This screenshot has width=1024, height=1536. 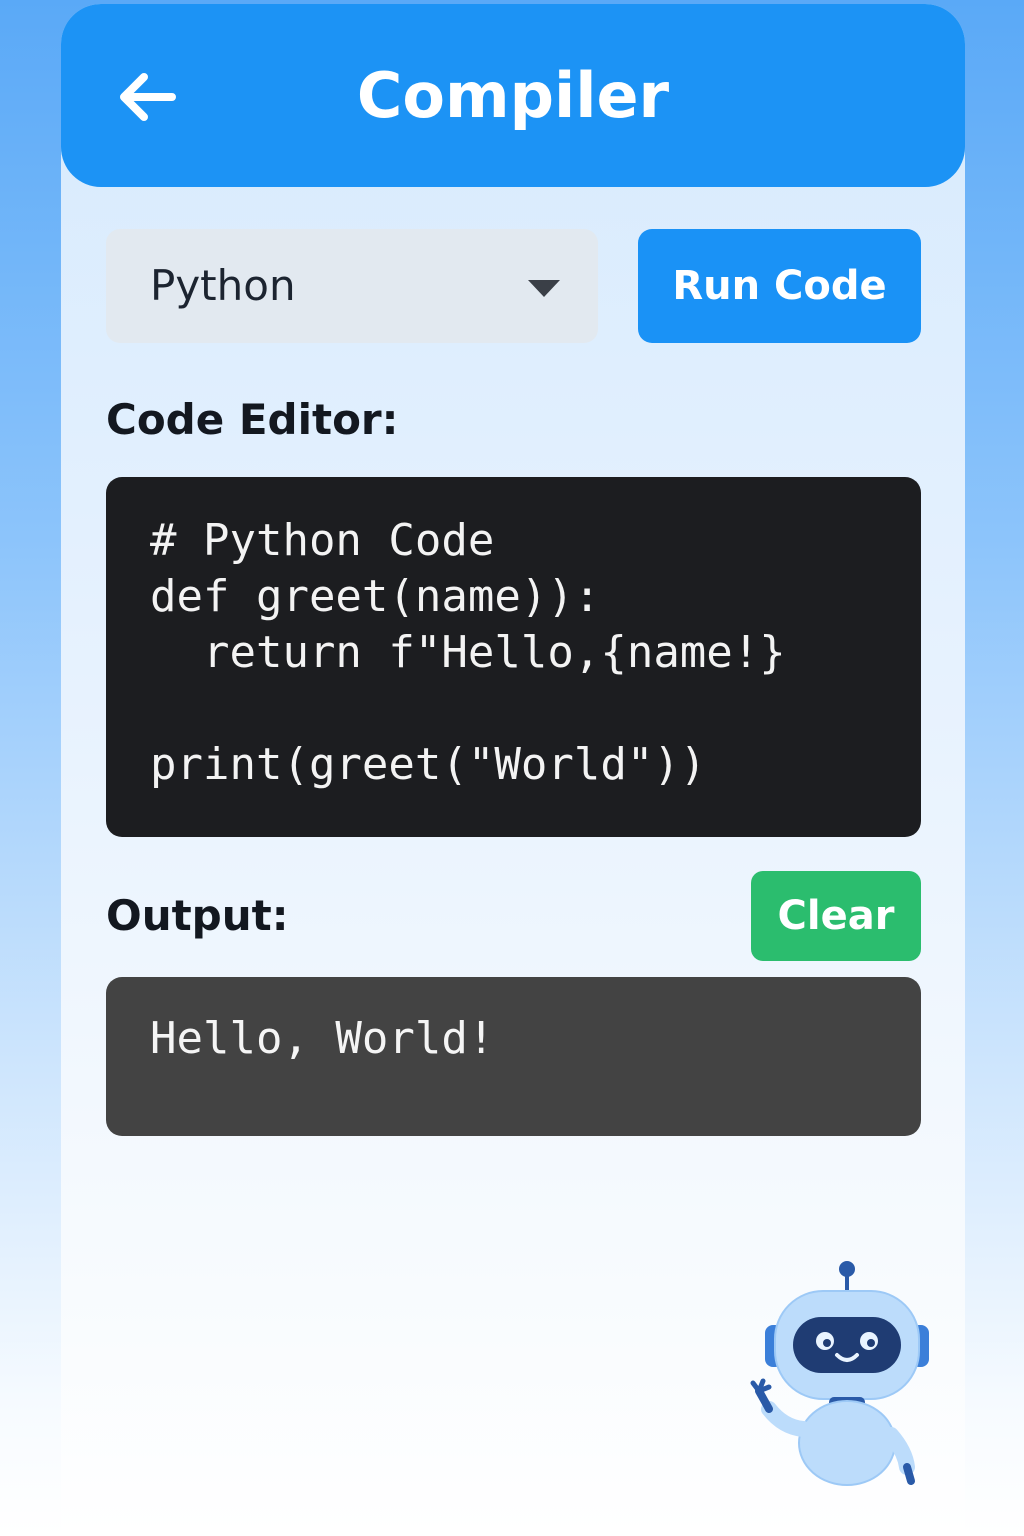 I want to click on language-select-value: Python, so click(x=223, y=285).